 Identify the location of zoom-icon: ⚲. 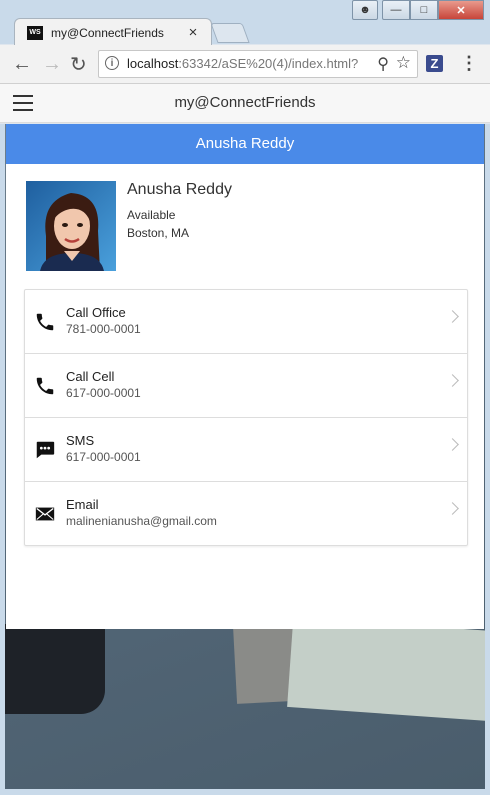
(383, 64).